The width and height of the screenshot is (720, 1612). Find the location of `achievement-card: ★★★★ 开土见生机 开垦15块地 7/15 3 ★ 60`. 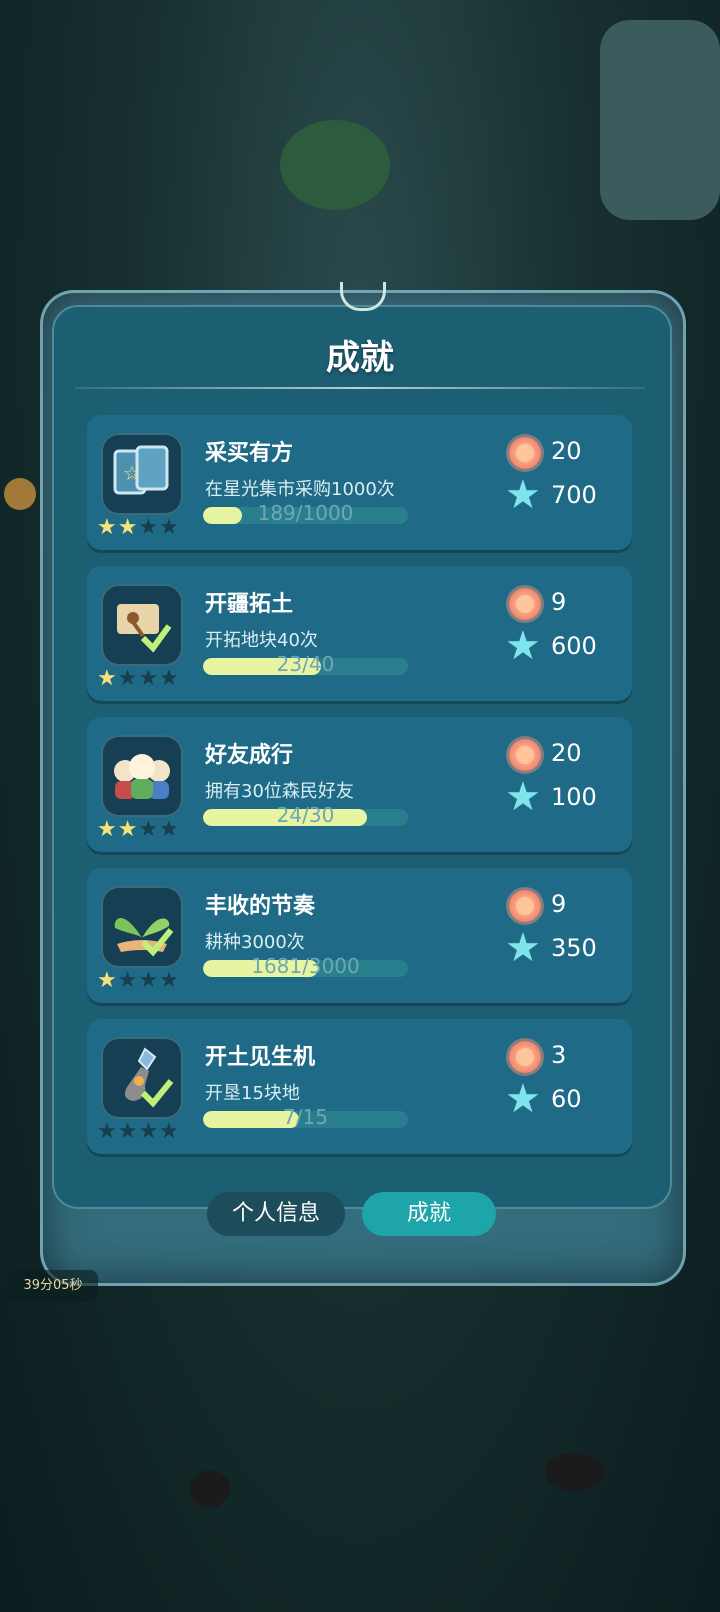

achievement-card: ★★★★ 开土见生机 开垦15块地 7/15 3 ★ 60 is located at coordinates (359, 1086).